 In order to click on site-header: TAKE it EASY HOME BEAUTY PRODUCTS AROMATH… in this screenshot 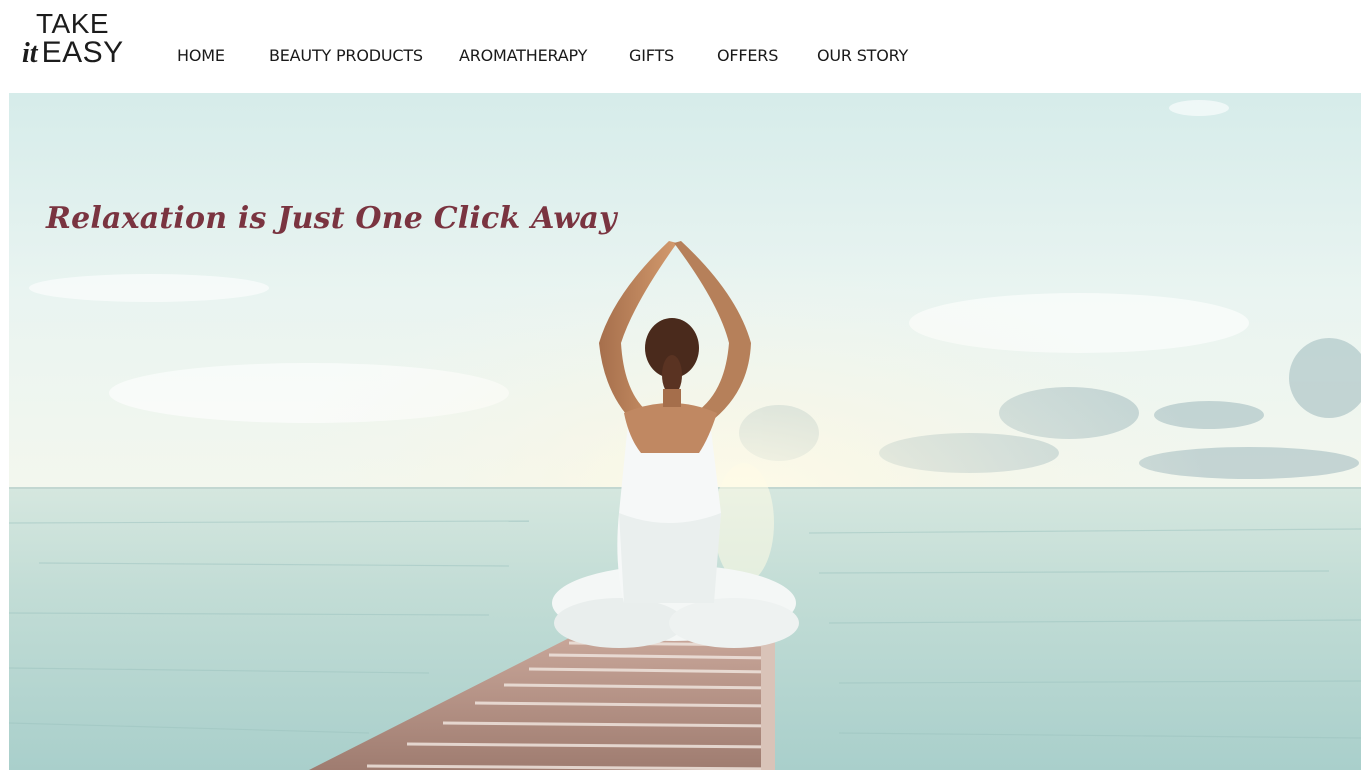, I will do `click(680, 46)`.